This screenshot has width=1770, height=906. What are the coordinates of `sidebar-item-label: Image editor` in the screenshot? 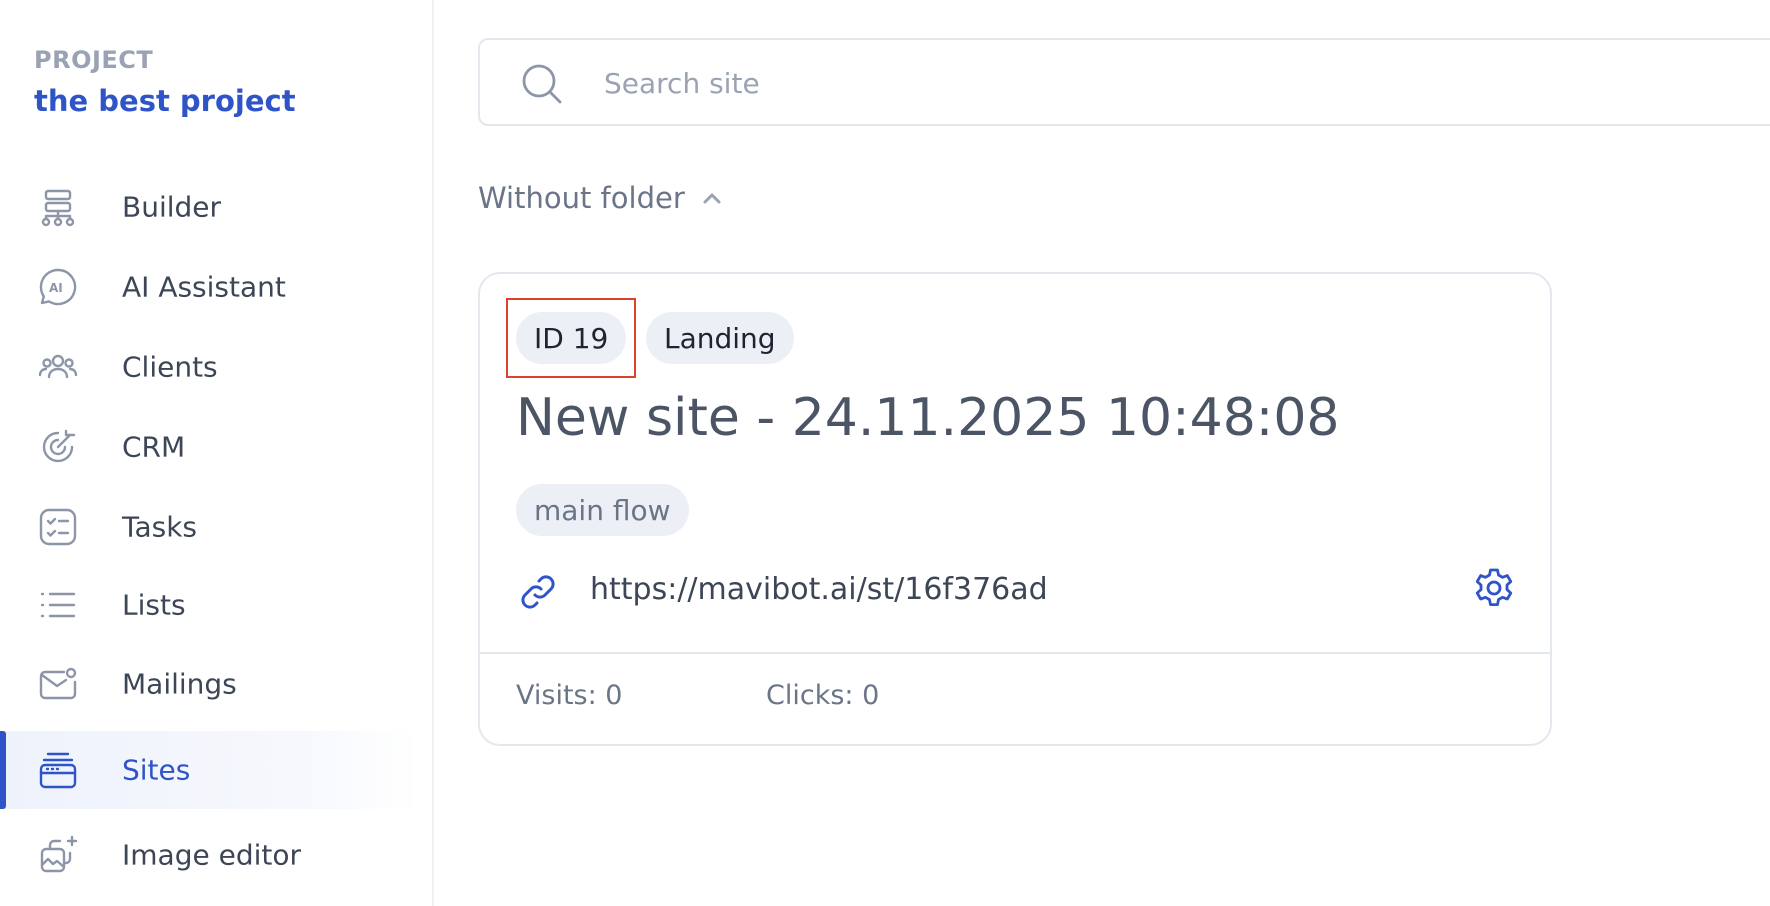 It's located at (211, 855).